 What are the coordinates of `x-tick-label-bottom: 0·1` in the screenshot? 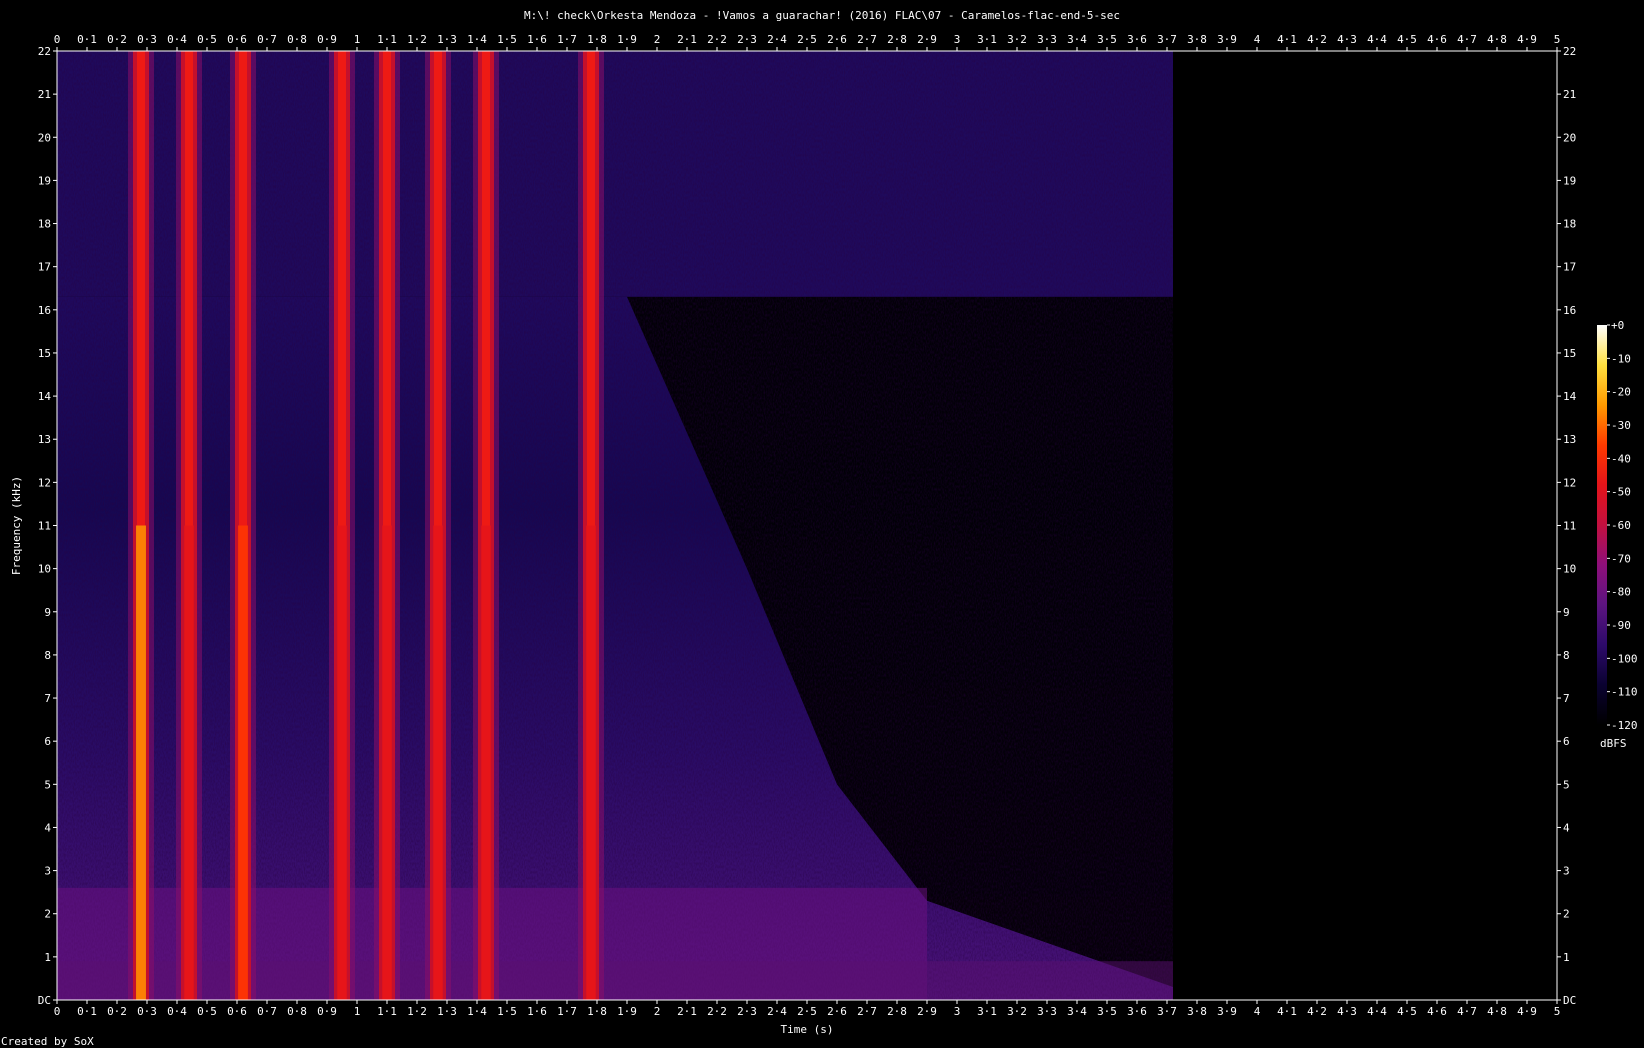 It's located at (87, 1011).